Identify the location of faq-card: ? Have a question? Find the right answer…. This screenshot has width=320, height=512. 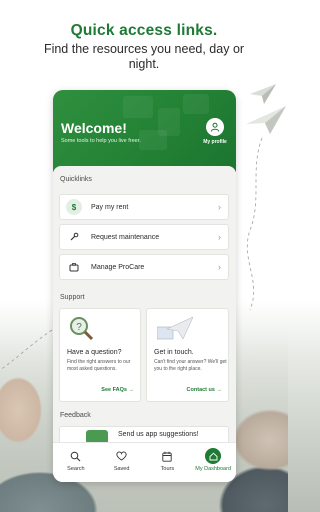
(100, 355).